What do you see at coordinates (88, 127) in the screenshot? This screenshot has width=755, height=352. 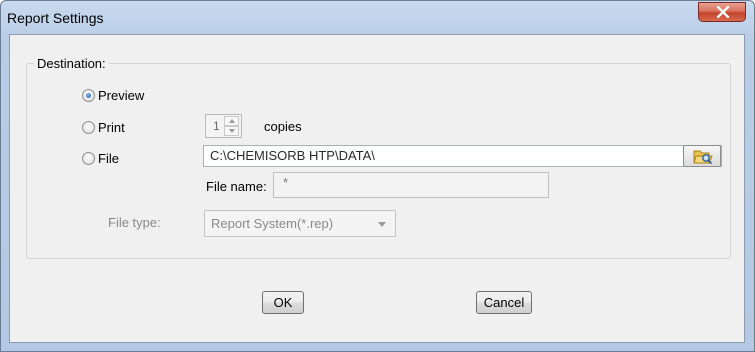 I see `print-radio` at bounding box center [88, 127].